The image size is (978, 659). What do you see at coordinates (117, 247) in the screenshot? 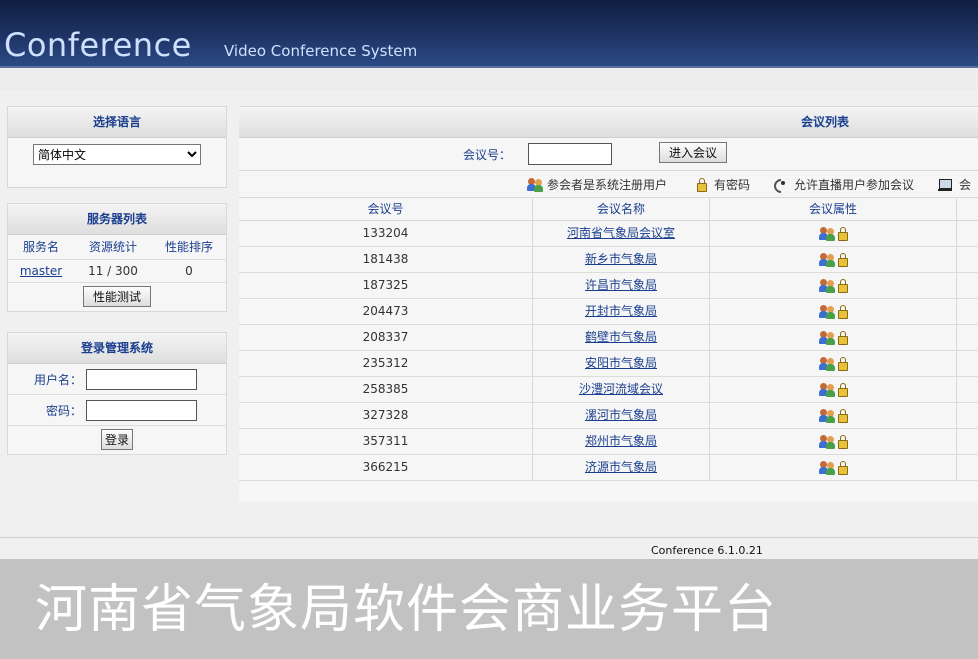
I see `server-table-header: 服务名 资源统计 性能排序` at bounding box center [117, 247].